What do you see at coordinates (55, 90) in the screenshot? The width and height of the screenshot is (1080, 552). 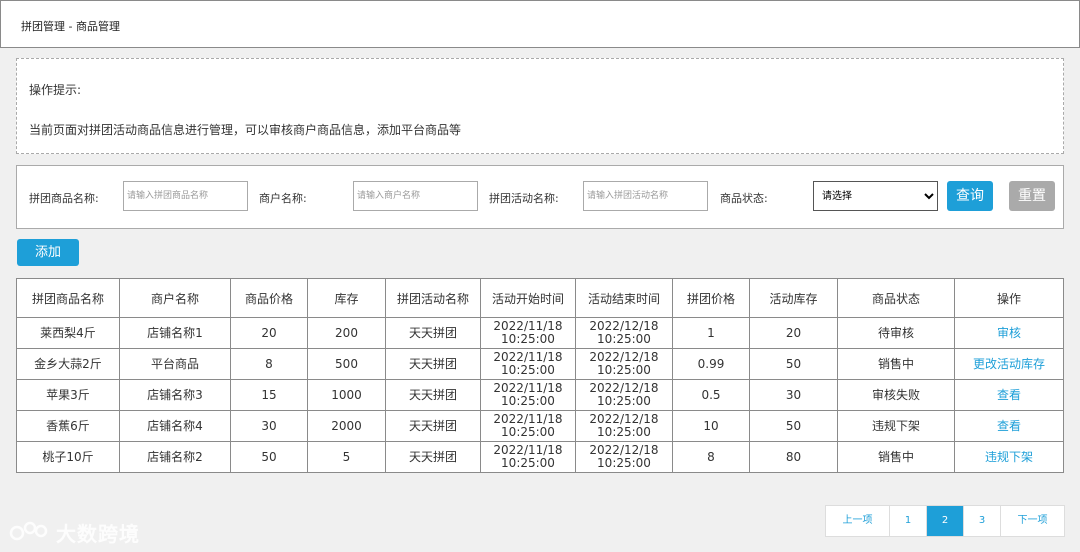 I see `tips-title: 操作提示:` at bounding box center [55, 90].